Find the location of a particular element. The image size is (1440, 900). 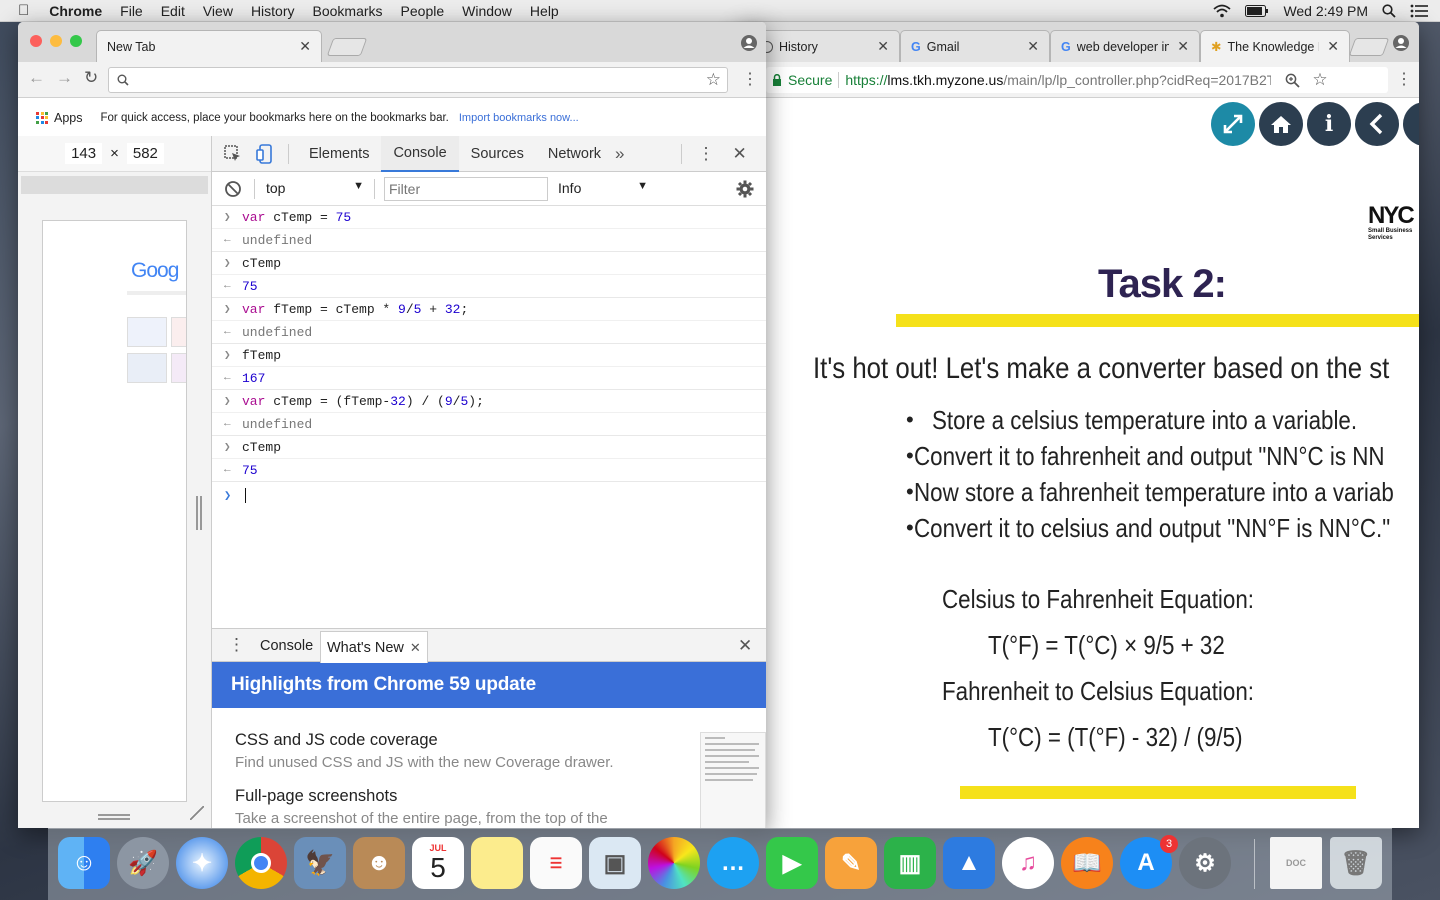

tab-network: Network is located at coordinates (574, 154).